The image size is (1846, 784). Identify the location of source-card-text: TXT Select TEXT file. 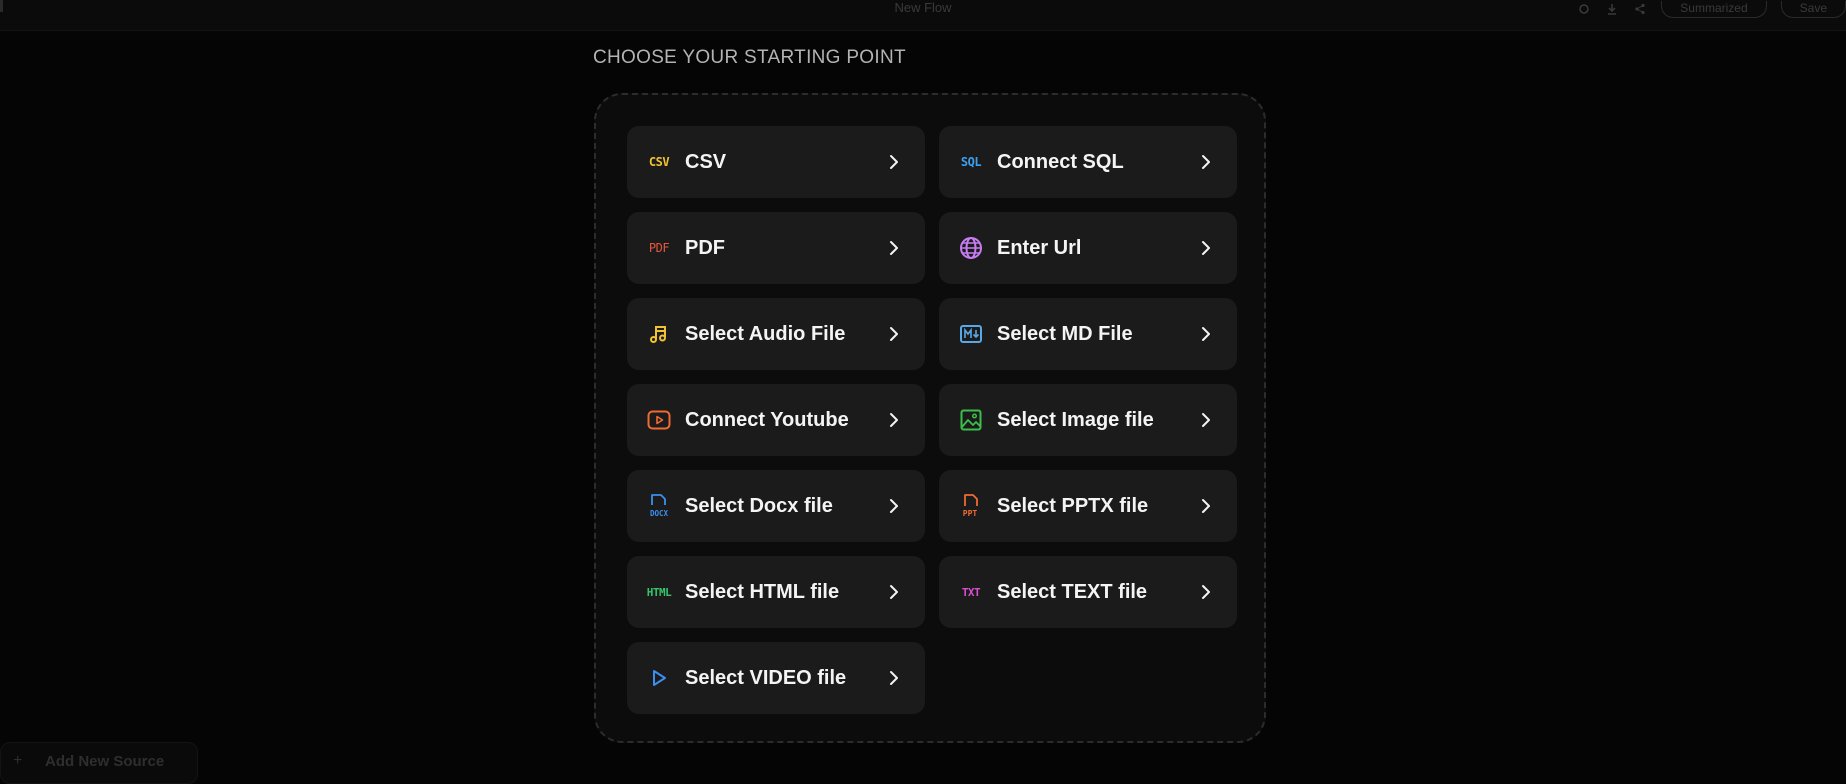
(1088, 592).